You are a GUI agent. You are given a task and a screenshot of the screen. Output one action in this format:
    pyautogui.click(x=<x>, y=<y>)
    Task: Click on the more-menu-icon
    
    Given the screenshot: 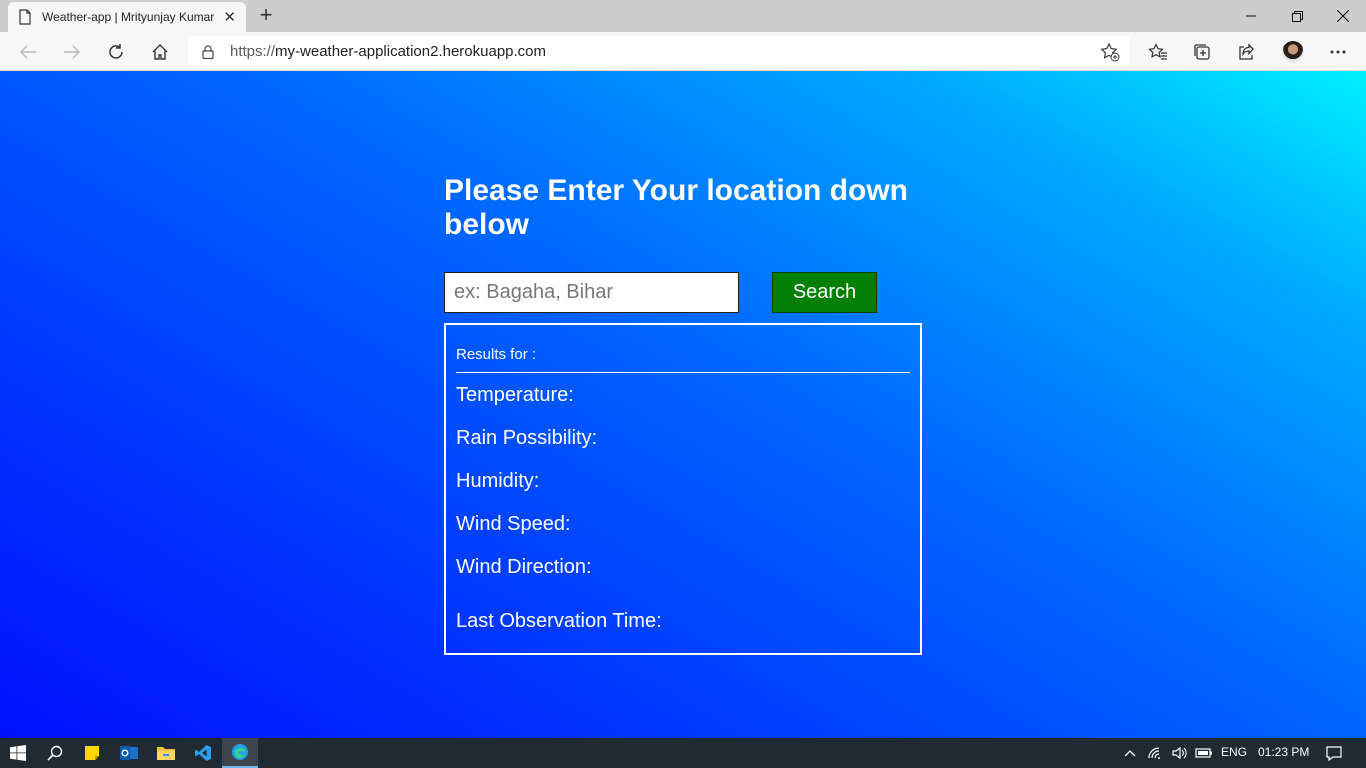 What is the action you would take?
    pyautogui.click(x=1338, y=52)
    